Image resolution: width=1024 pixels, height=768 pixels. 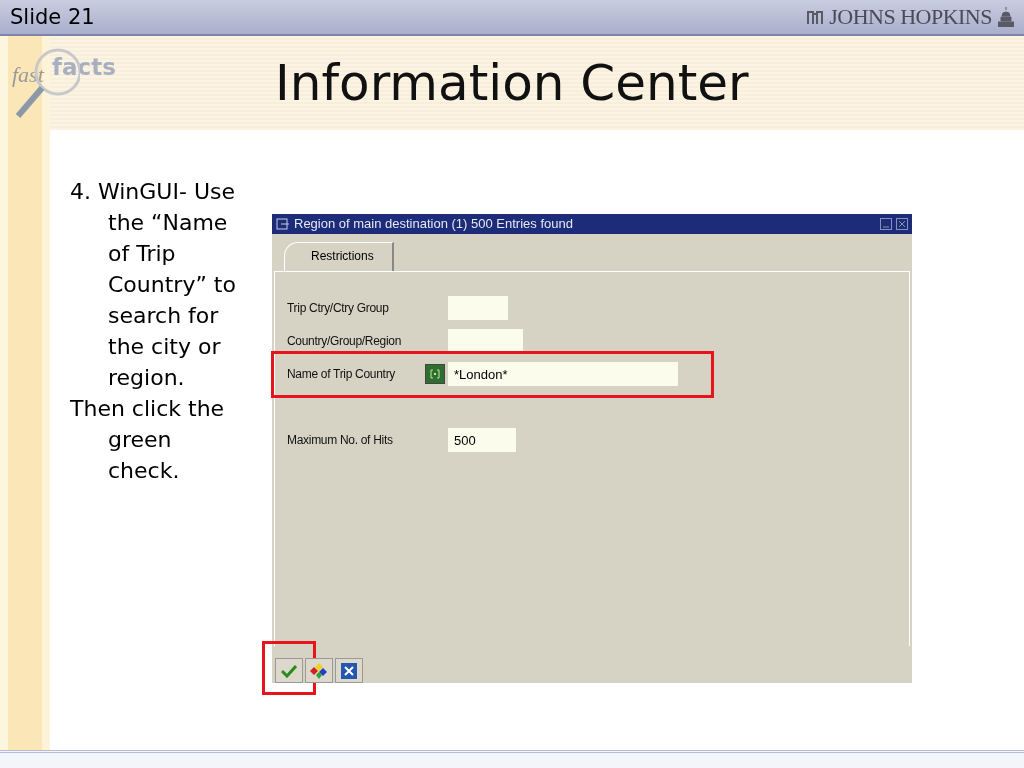 What do you see at coordinates (28, 75) in the screenshot?
I see `logo-word: fast` at bounding box center [28, 75].